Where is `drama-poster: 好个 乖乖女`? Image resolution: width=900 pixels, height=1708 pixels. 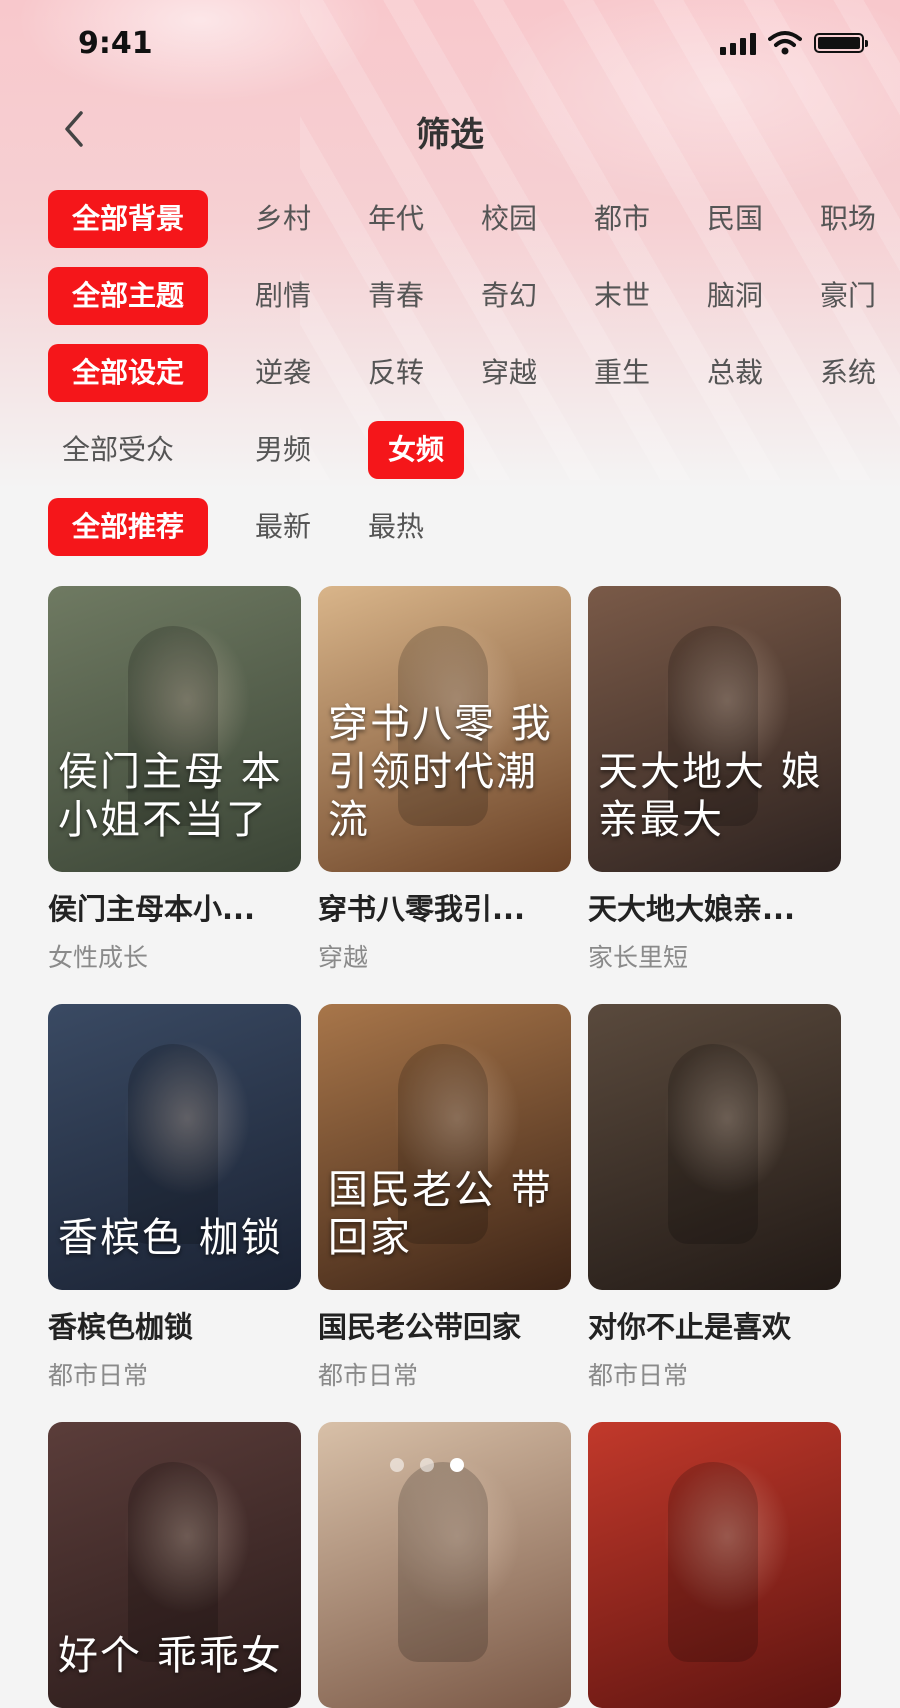 drama-poster: 好个 乖乖女 is located at coordinates (174, 1565).